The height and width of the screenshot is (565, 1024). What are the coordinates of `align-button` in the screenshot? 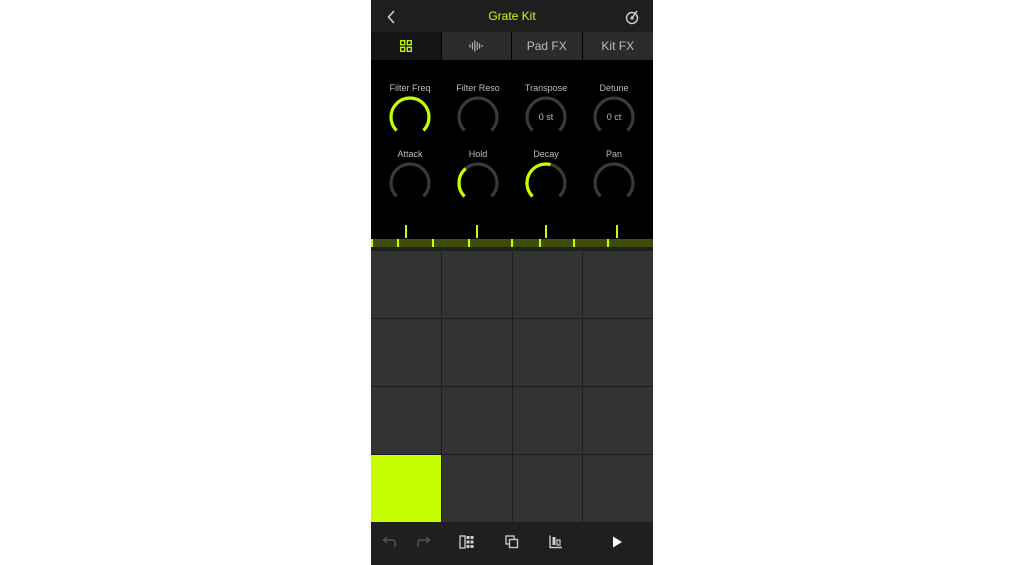 It's located at (556, 543).